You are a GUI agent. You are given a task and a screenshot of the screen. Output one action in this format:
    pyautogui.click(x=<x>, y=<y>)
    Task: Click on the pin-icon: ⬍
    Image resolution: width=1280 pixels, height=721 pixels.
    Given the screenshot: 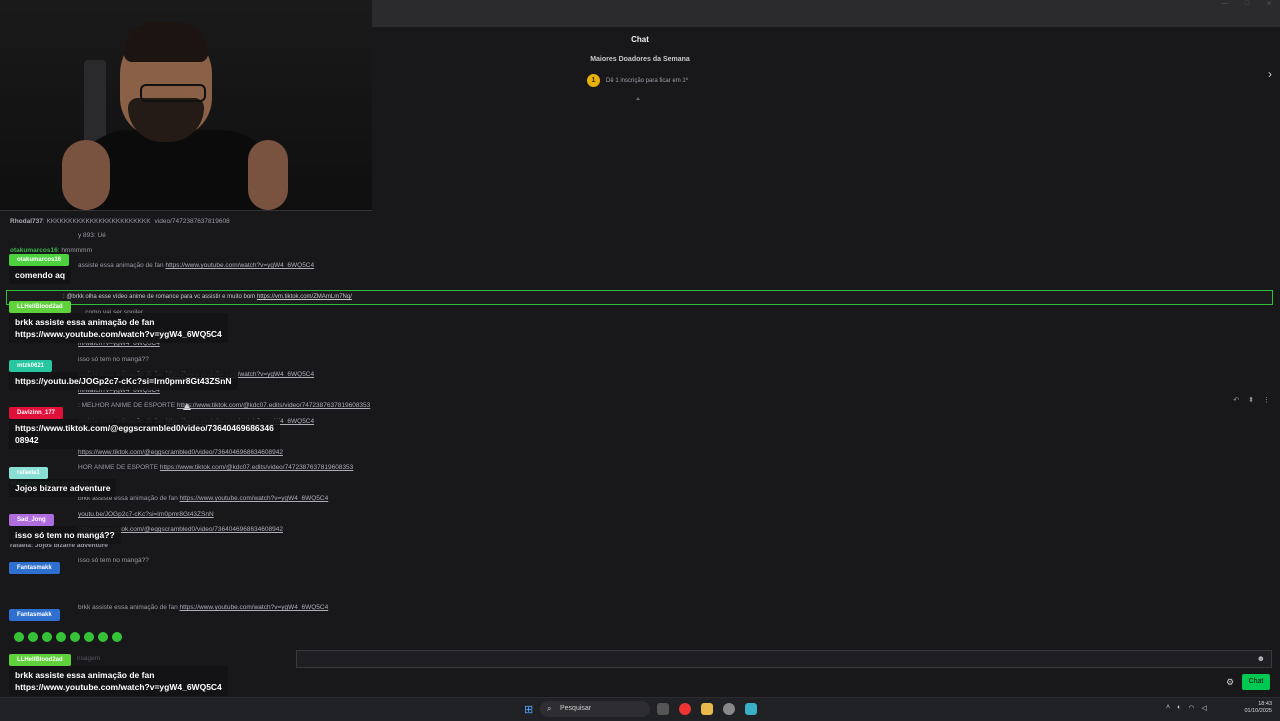 What is the action you would take?
    pyautogui.click(x=1251, y=400)
    